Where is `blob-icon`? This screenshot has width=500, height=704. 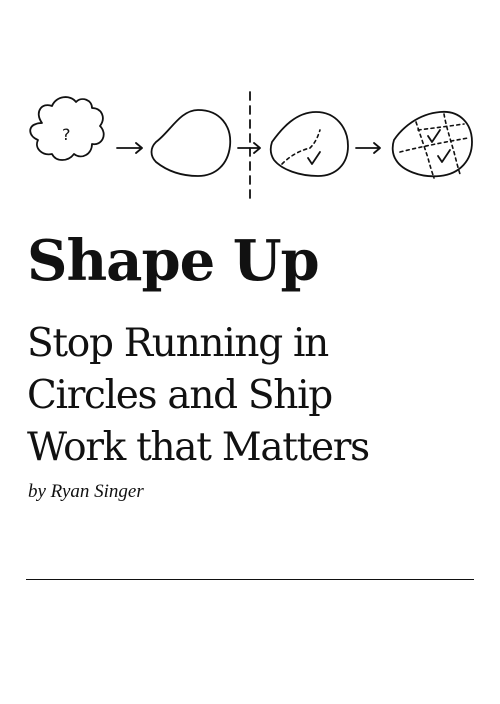
blob-icon is located at coordinates (191, 143).